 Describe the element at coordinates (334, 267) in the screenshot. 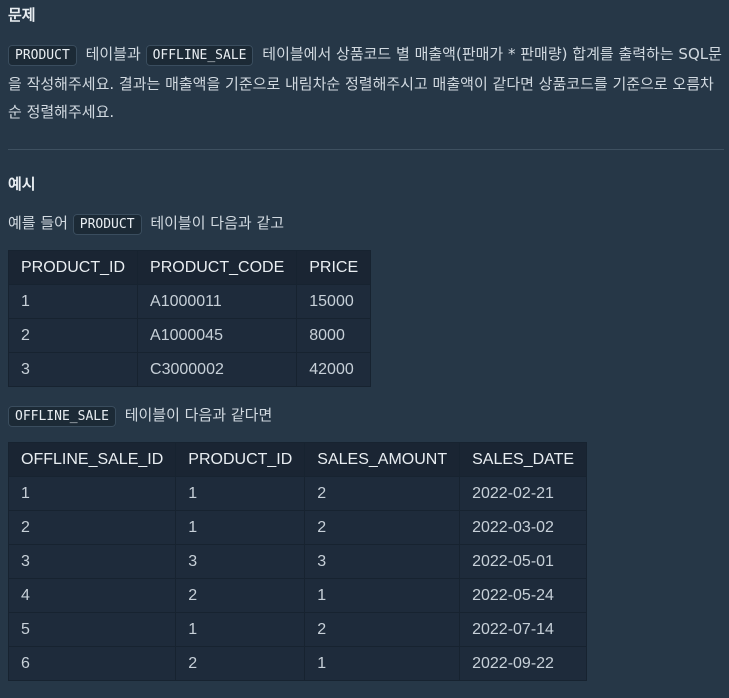

I see `column-header: PRICE` at that location.